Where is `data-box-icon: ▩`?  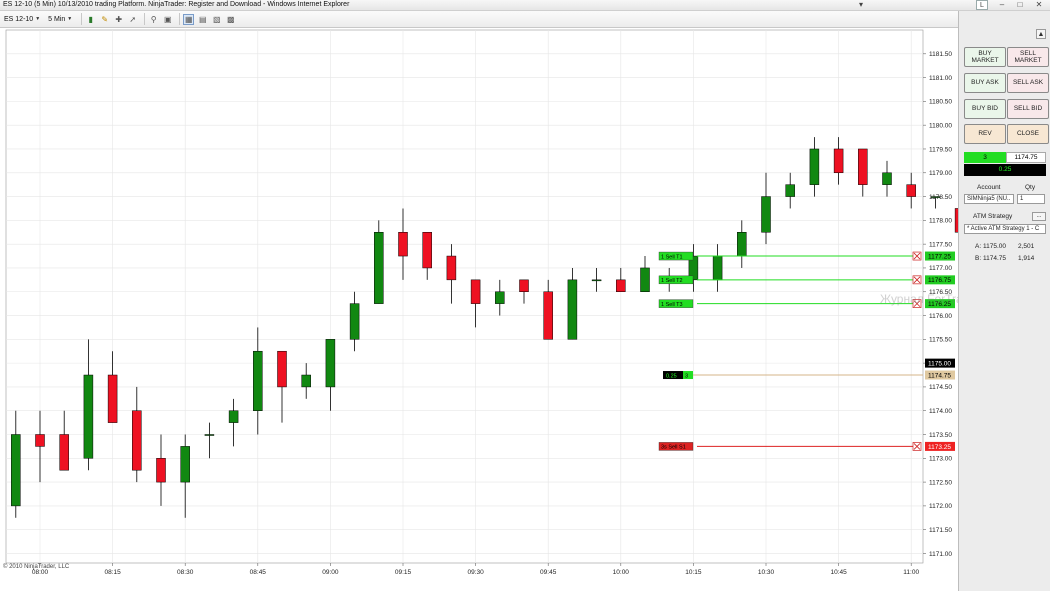 data-box-icon: ▩ is located at coordinates (230, 19).